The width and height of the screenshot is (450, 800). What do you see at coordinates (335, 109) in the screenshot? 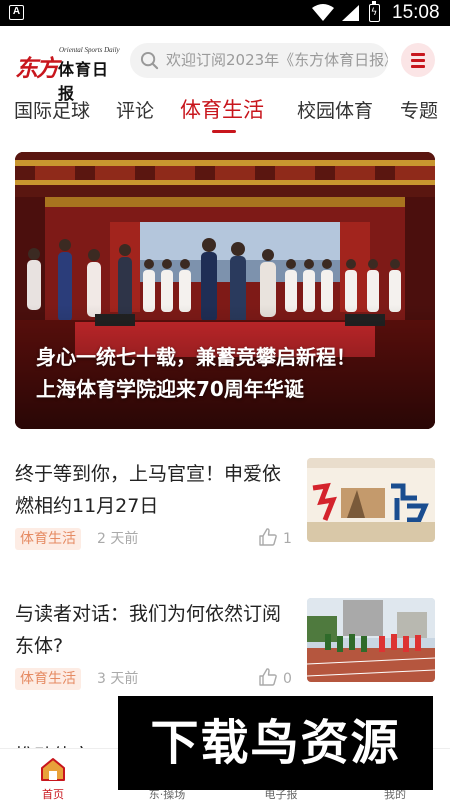
I see `tab-campus-sports: 校园体育` at bounding box center [335, 109].